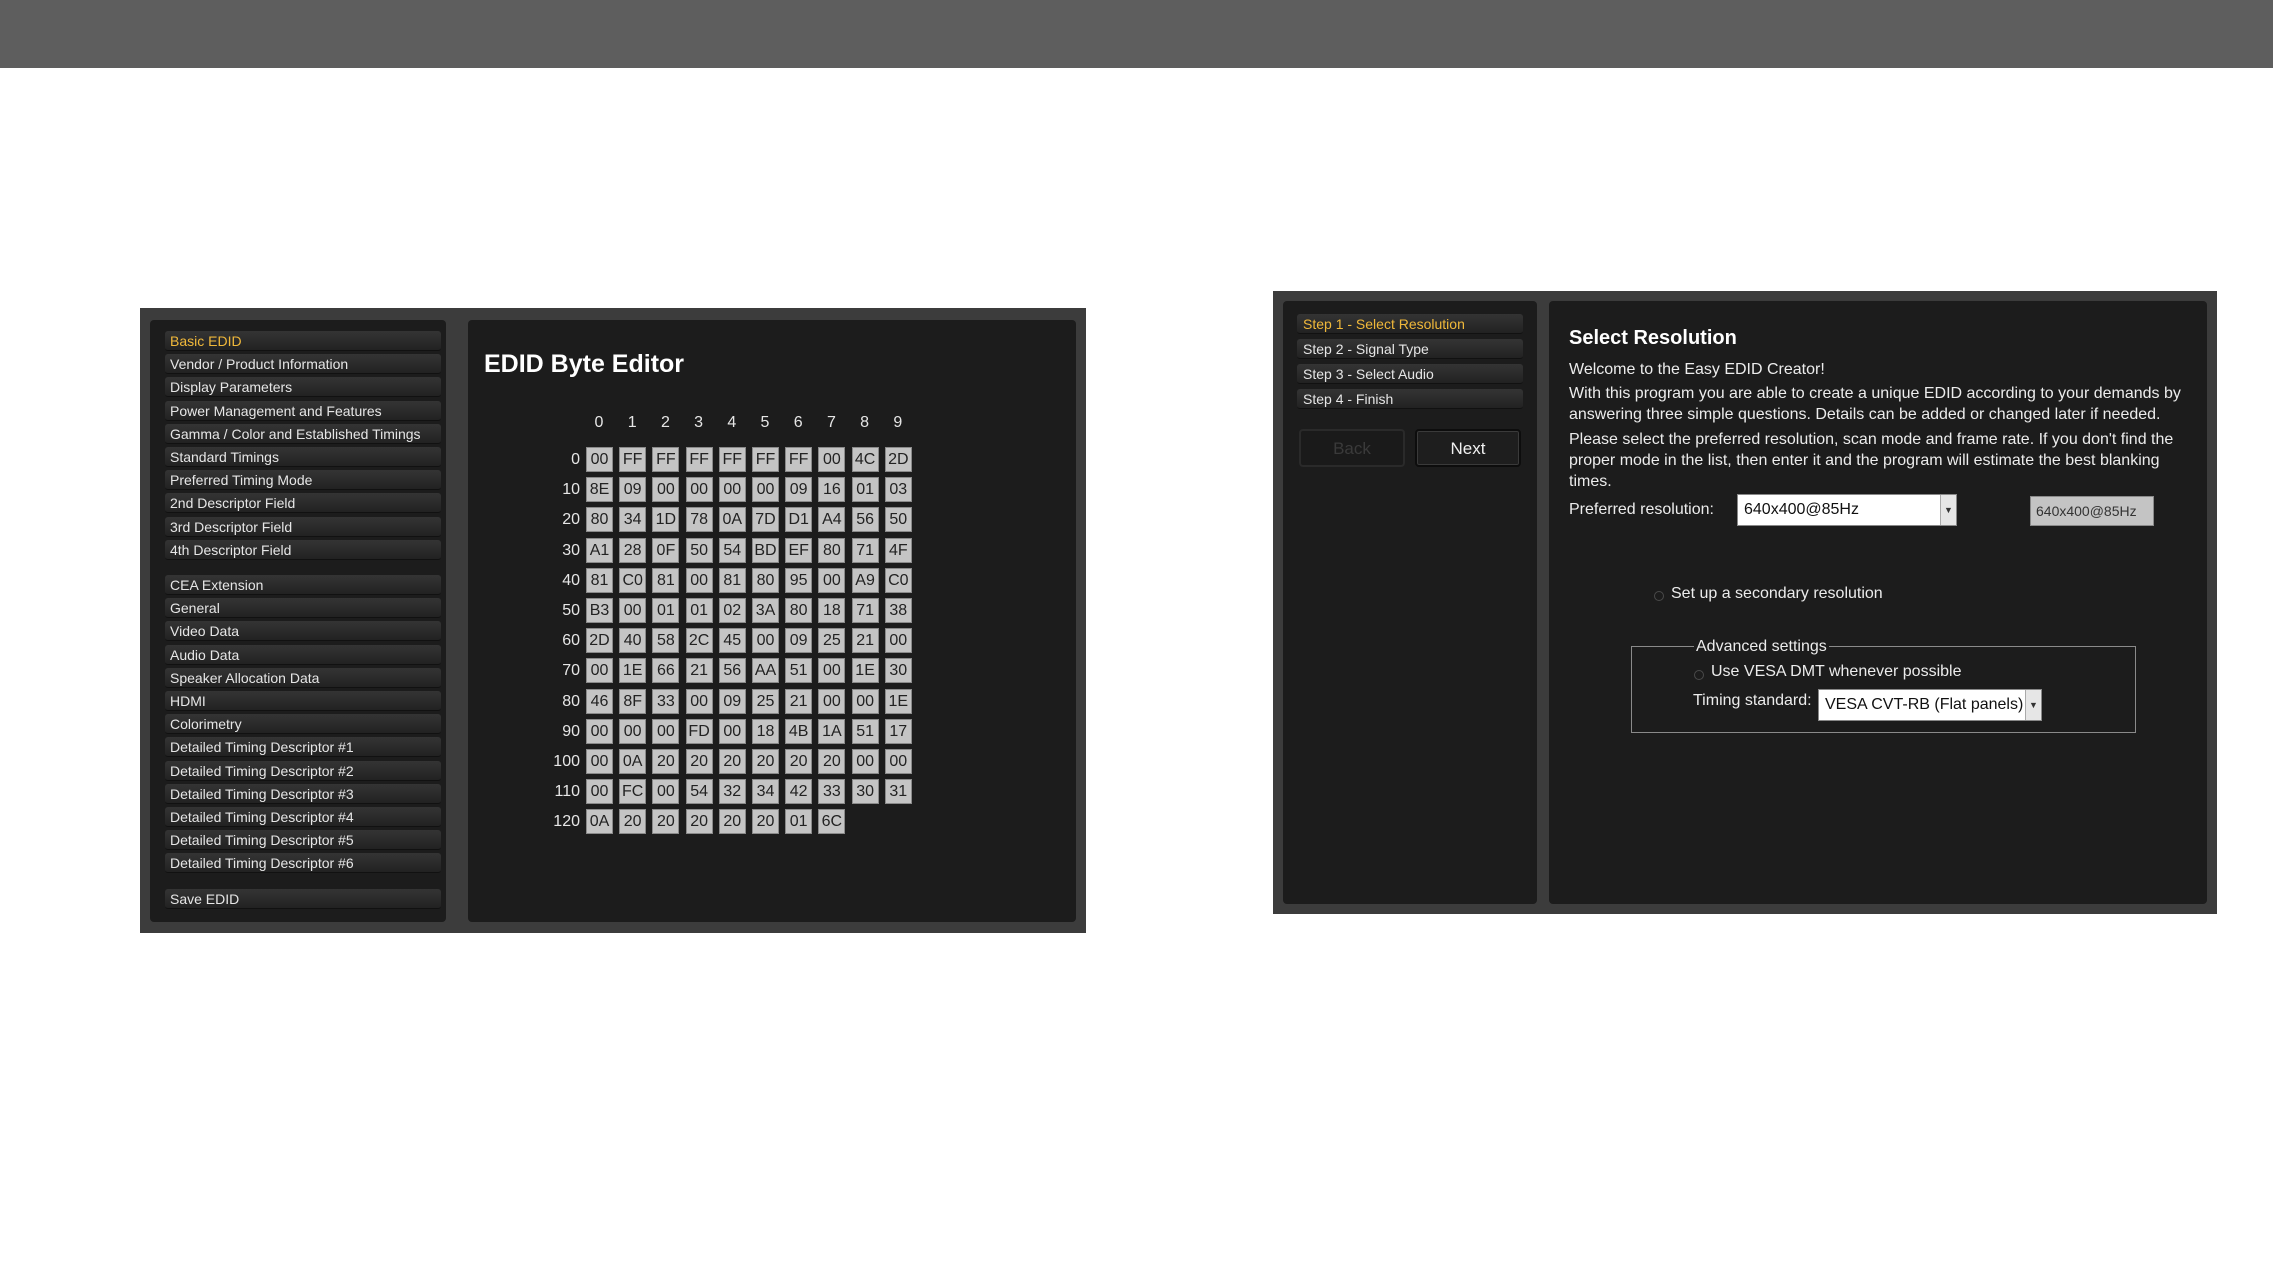  I want to click on byte-cell: 17, so click(898, 731).